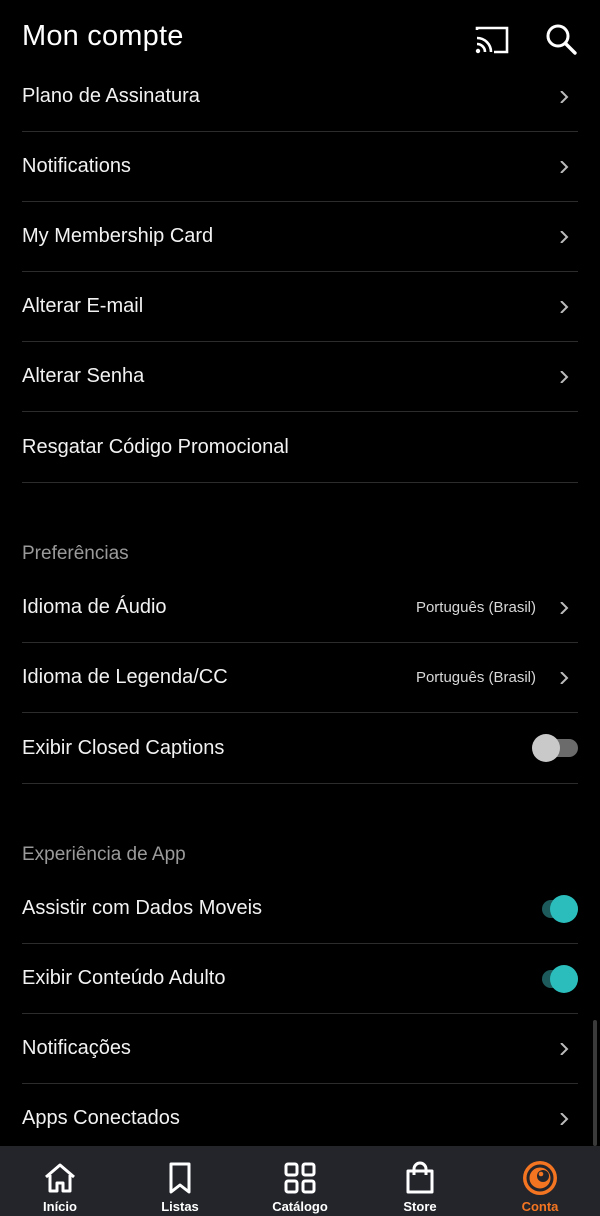  I want to click on bookmark-icon, so click(180, 1178).